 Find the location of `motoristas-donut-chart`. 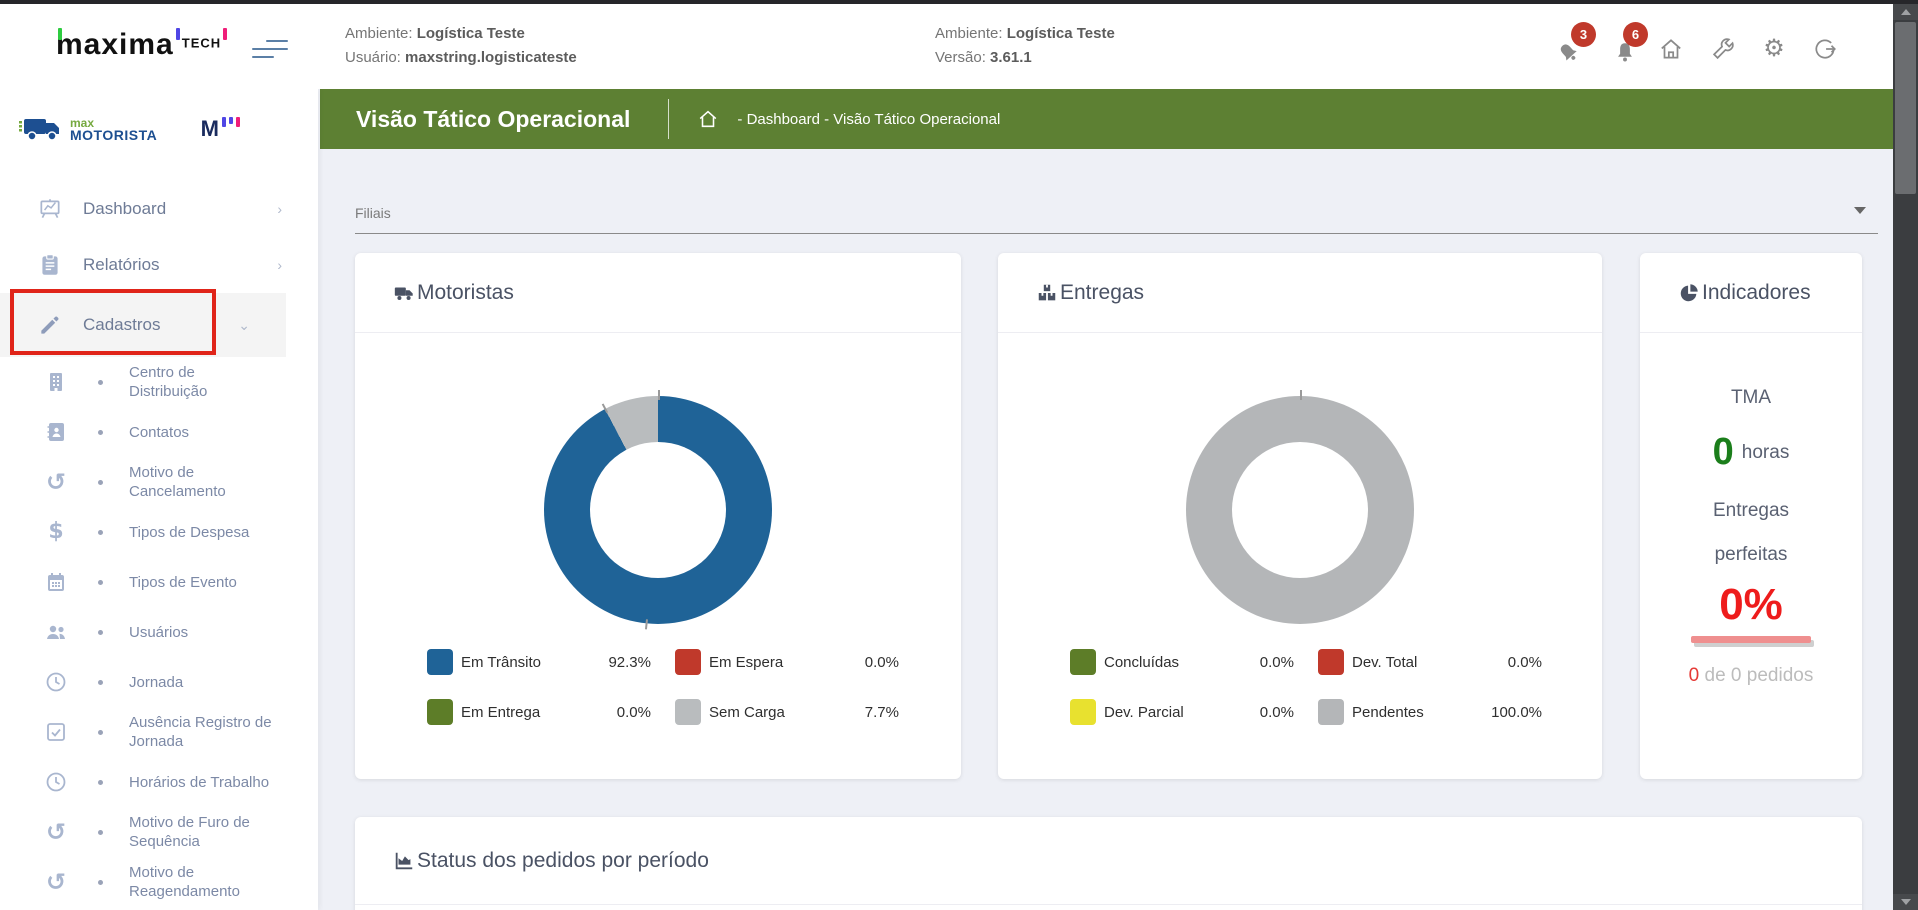

motoristas-donut-chart is located at coordinates (658, 510).